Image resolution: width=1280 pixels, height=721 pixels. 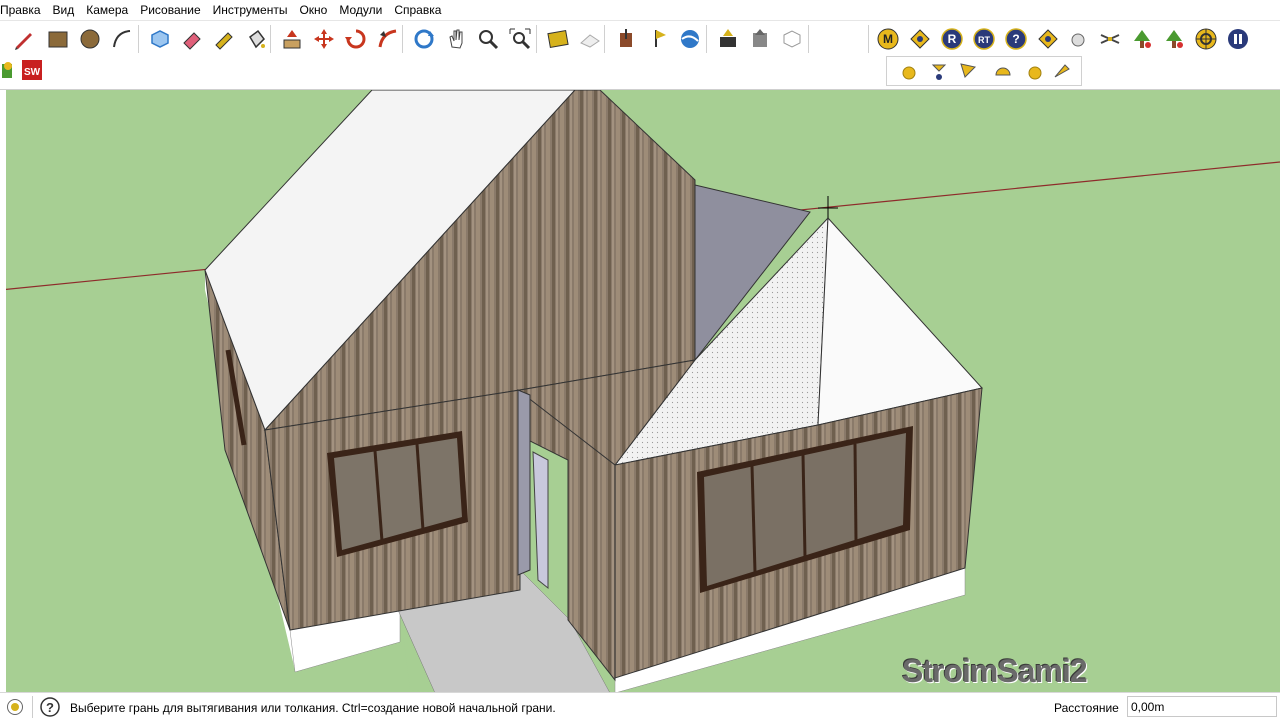 What do you see at coordinates (292, 39) in the screenshot?
I see `push-pull-icon` at bounding box center [292, 39].